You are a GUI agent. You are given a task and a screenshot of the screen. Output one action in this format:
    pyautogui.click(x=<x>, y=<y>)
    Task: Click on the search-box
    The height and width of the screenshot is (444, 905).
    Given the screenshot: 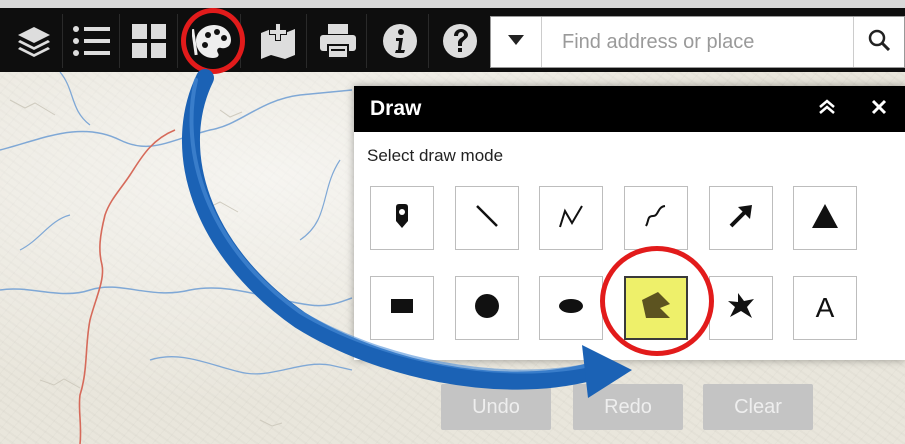 What is the action you would take?
    pyautogui.click(x=697, y=42)
    